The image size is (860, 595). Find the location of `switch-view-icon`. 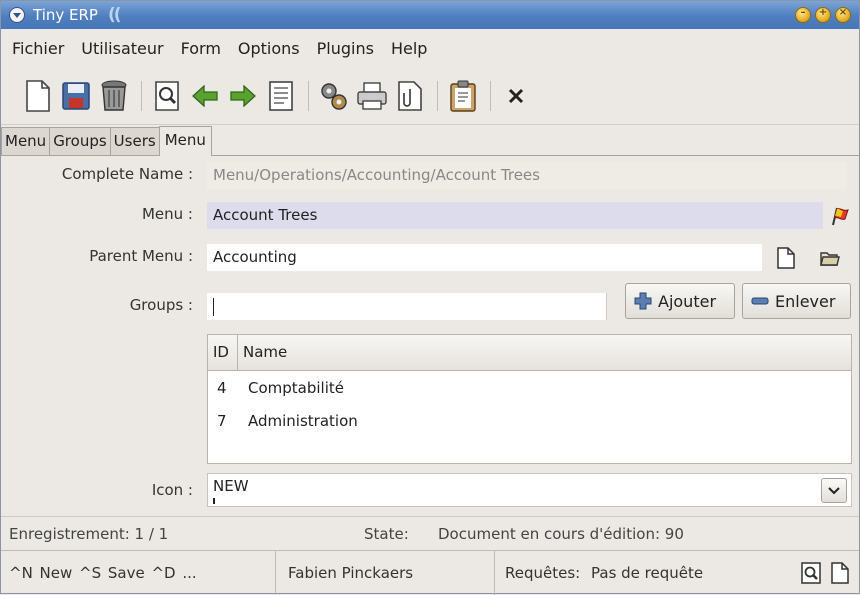

switch-view-icon is located at coordinates (281, 96).